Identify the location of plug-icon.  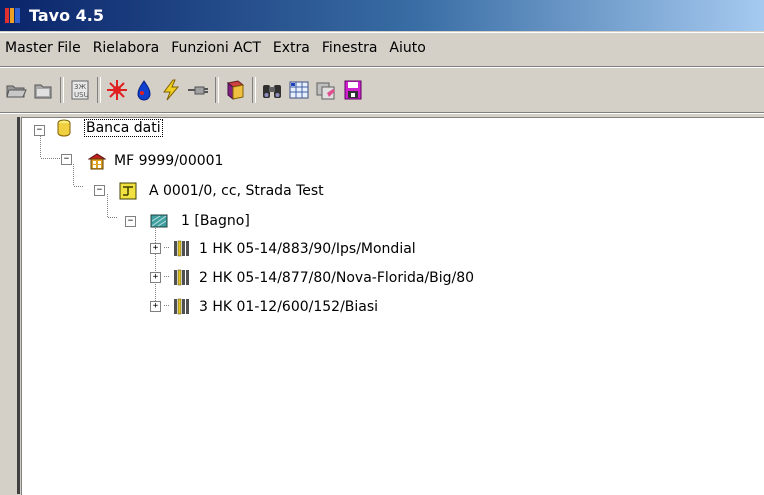
(198, 90).